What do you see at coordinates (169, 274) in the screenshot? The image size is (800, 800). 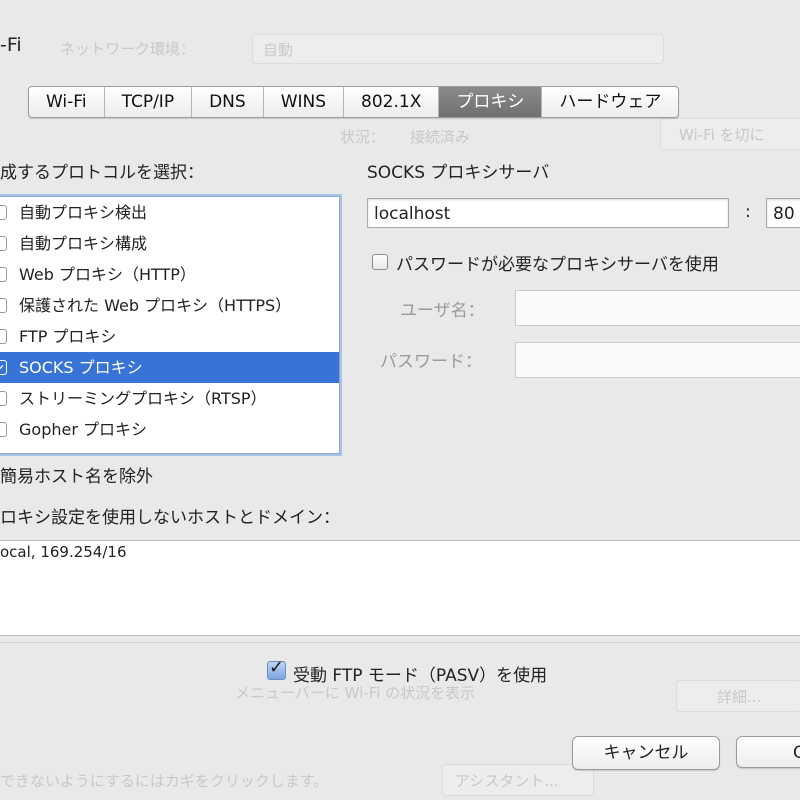 I see `protocol-item-http: Web プロキシ（HTTP）` at bounding box center [169, 274].